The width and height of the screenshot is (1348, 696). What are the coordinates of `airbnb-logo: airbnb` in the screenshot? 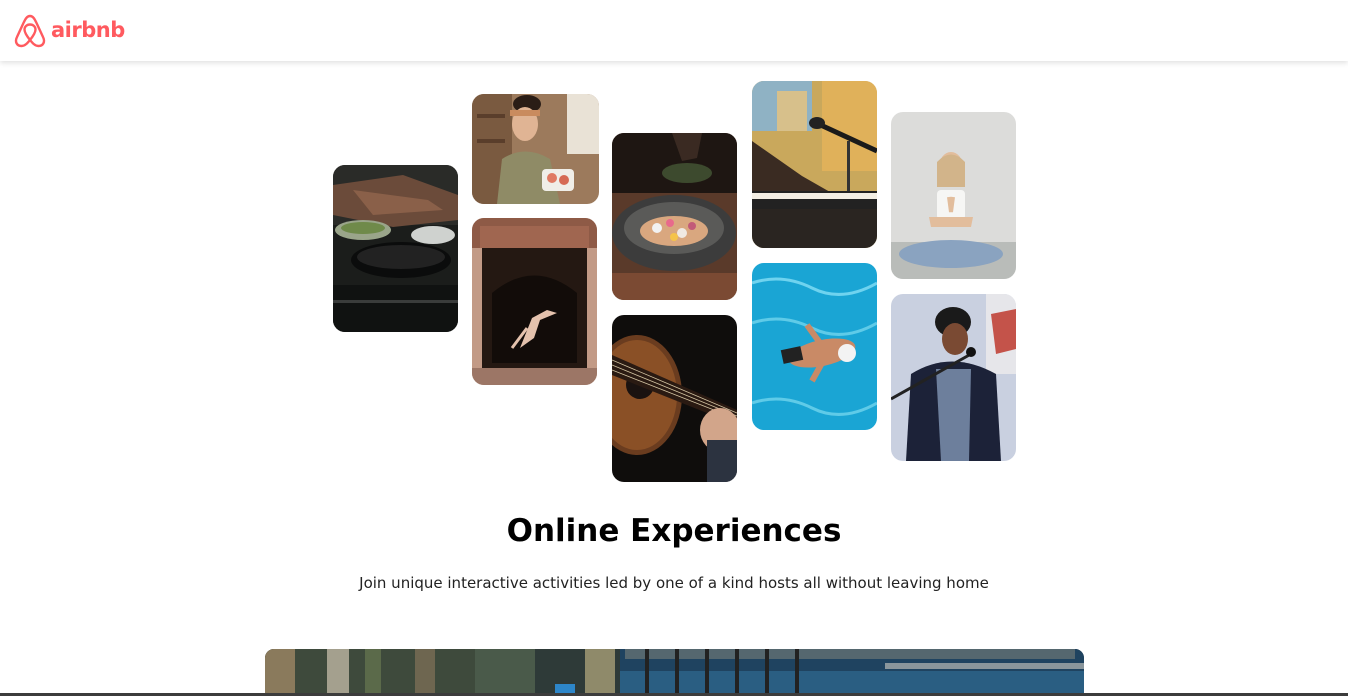 It's located at (69, 30).